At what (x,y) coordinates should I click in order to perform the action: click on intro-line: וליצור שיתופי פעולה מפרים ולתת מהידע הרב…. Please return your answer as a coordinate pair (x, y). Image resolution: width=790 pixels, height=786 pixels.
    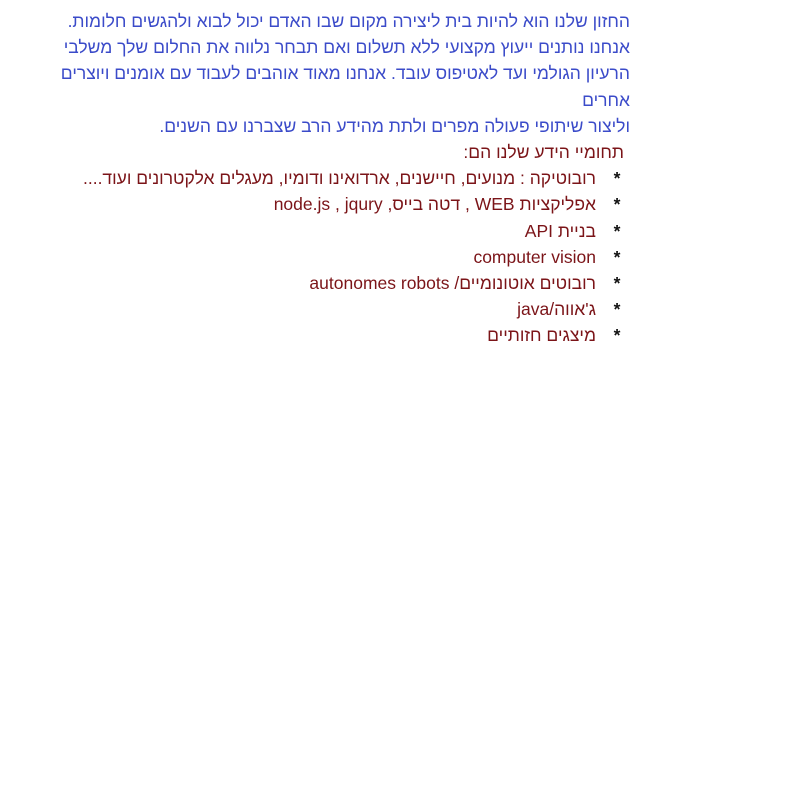
    Looking at the image, I should click on (394, 125).